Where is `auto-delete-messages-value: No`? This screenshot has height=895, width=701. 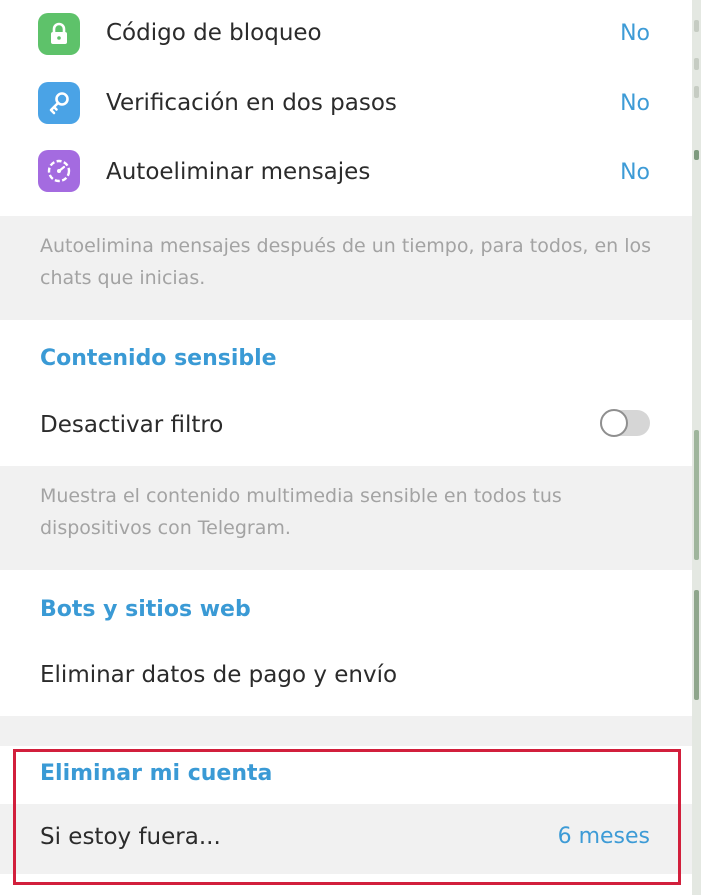 auto-delete-messages-value: No is located at coordinates (635, 172).